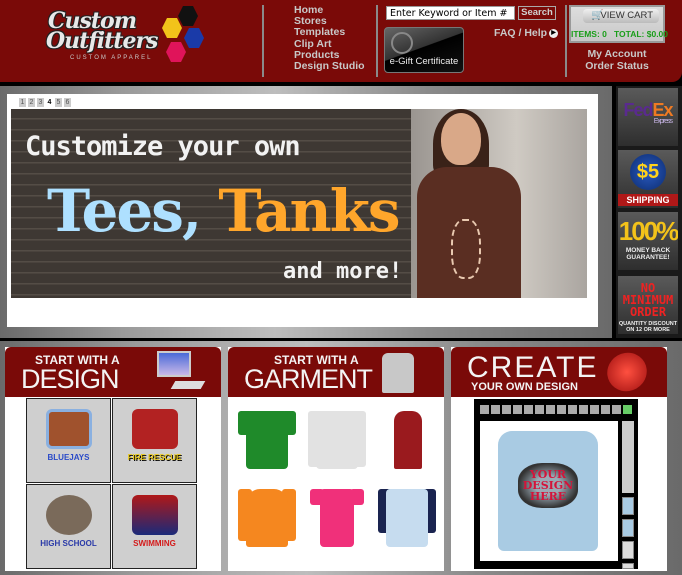  I want to click on shirt-print, so click(466, 249).